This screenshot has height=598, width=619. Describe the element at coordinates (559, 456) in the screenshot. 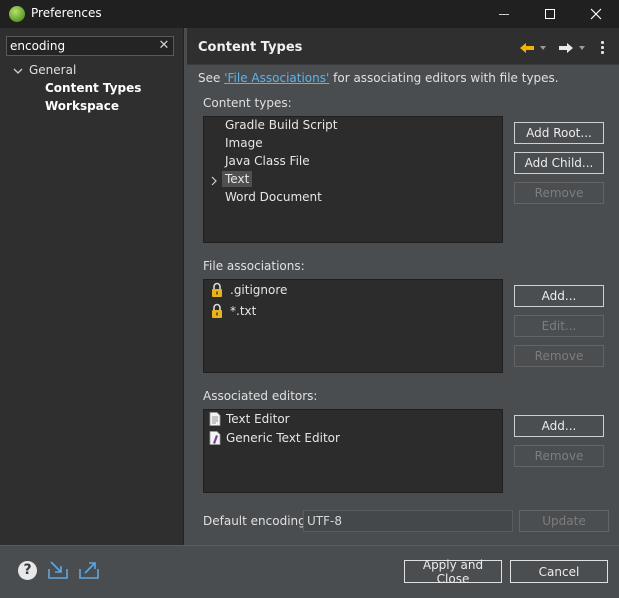

I see `remove-editor-button: Remove` at that location.